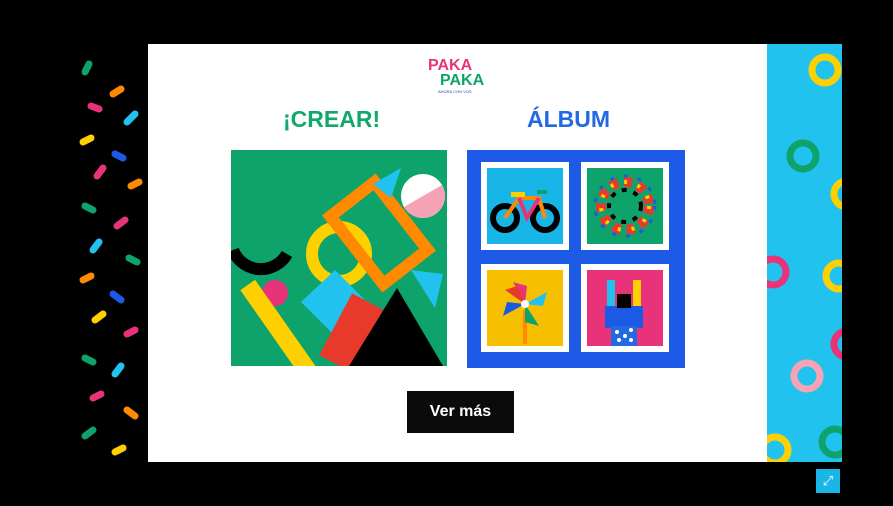 The width and height of the screenshot is (893, 506). What do you see at coordinates (460, 412) in the screenshot?
I see `ver-mas-button: Ver más` at bounding box center [460, 412].